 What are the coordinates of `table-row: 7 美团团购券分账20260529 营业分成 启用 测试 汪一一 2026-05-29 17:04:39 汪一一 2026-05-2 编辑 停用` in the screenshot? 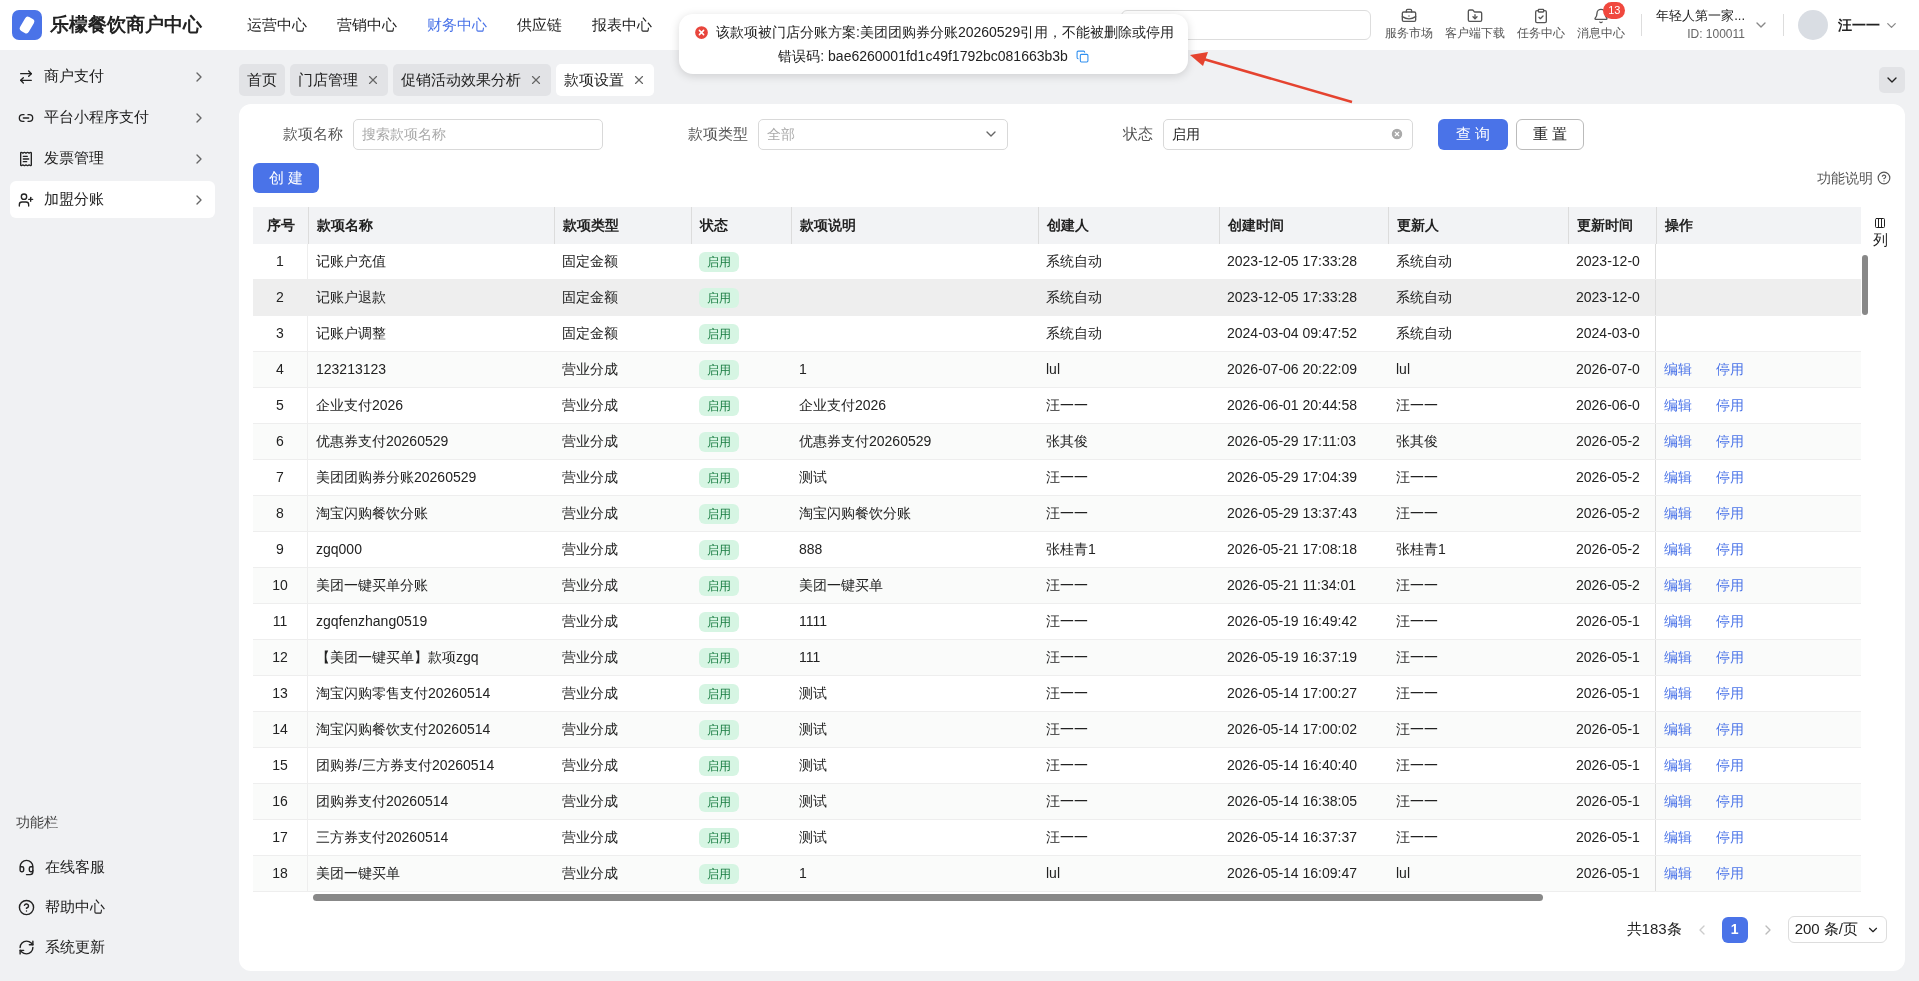 It's located at (1057, 478).